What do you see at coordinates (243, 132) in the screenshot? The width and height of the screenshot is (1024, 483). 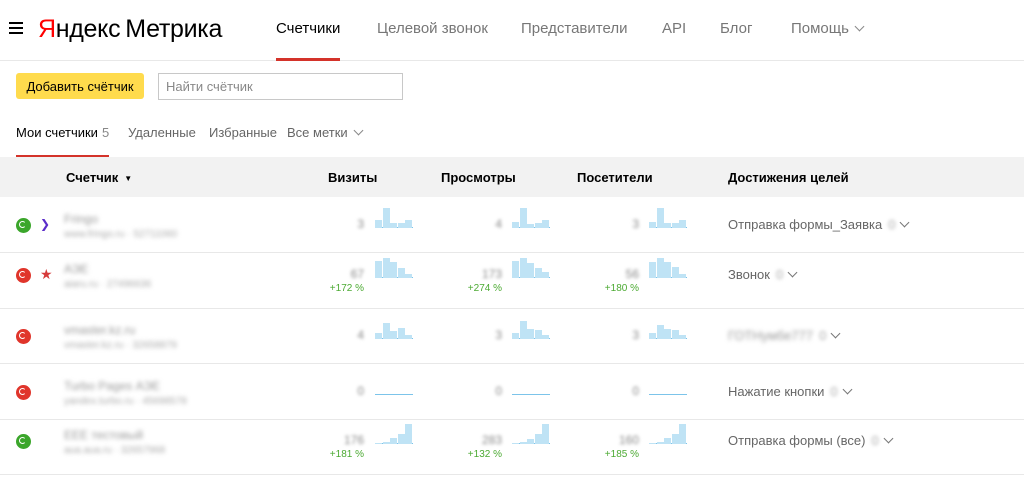 I see `tab-favorites: Избранные` at bounding box center [243, 132].